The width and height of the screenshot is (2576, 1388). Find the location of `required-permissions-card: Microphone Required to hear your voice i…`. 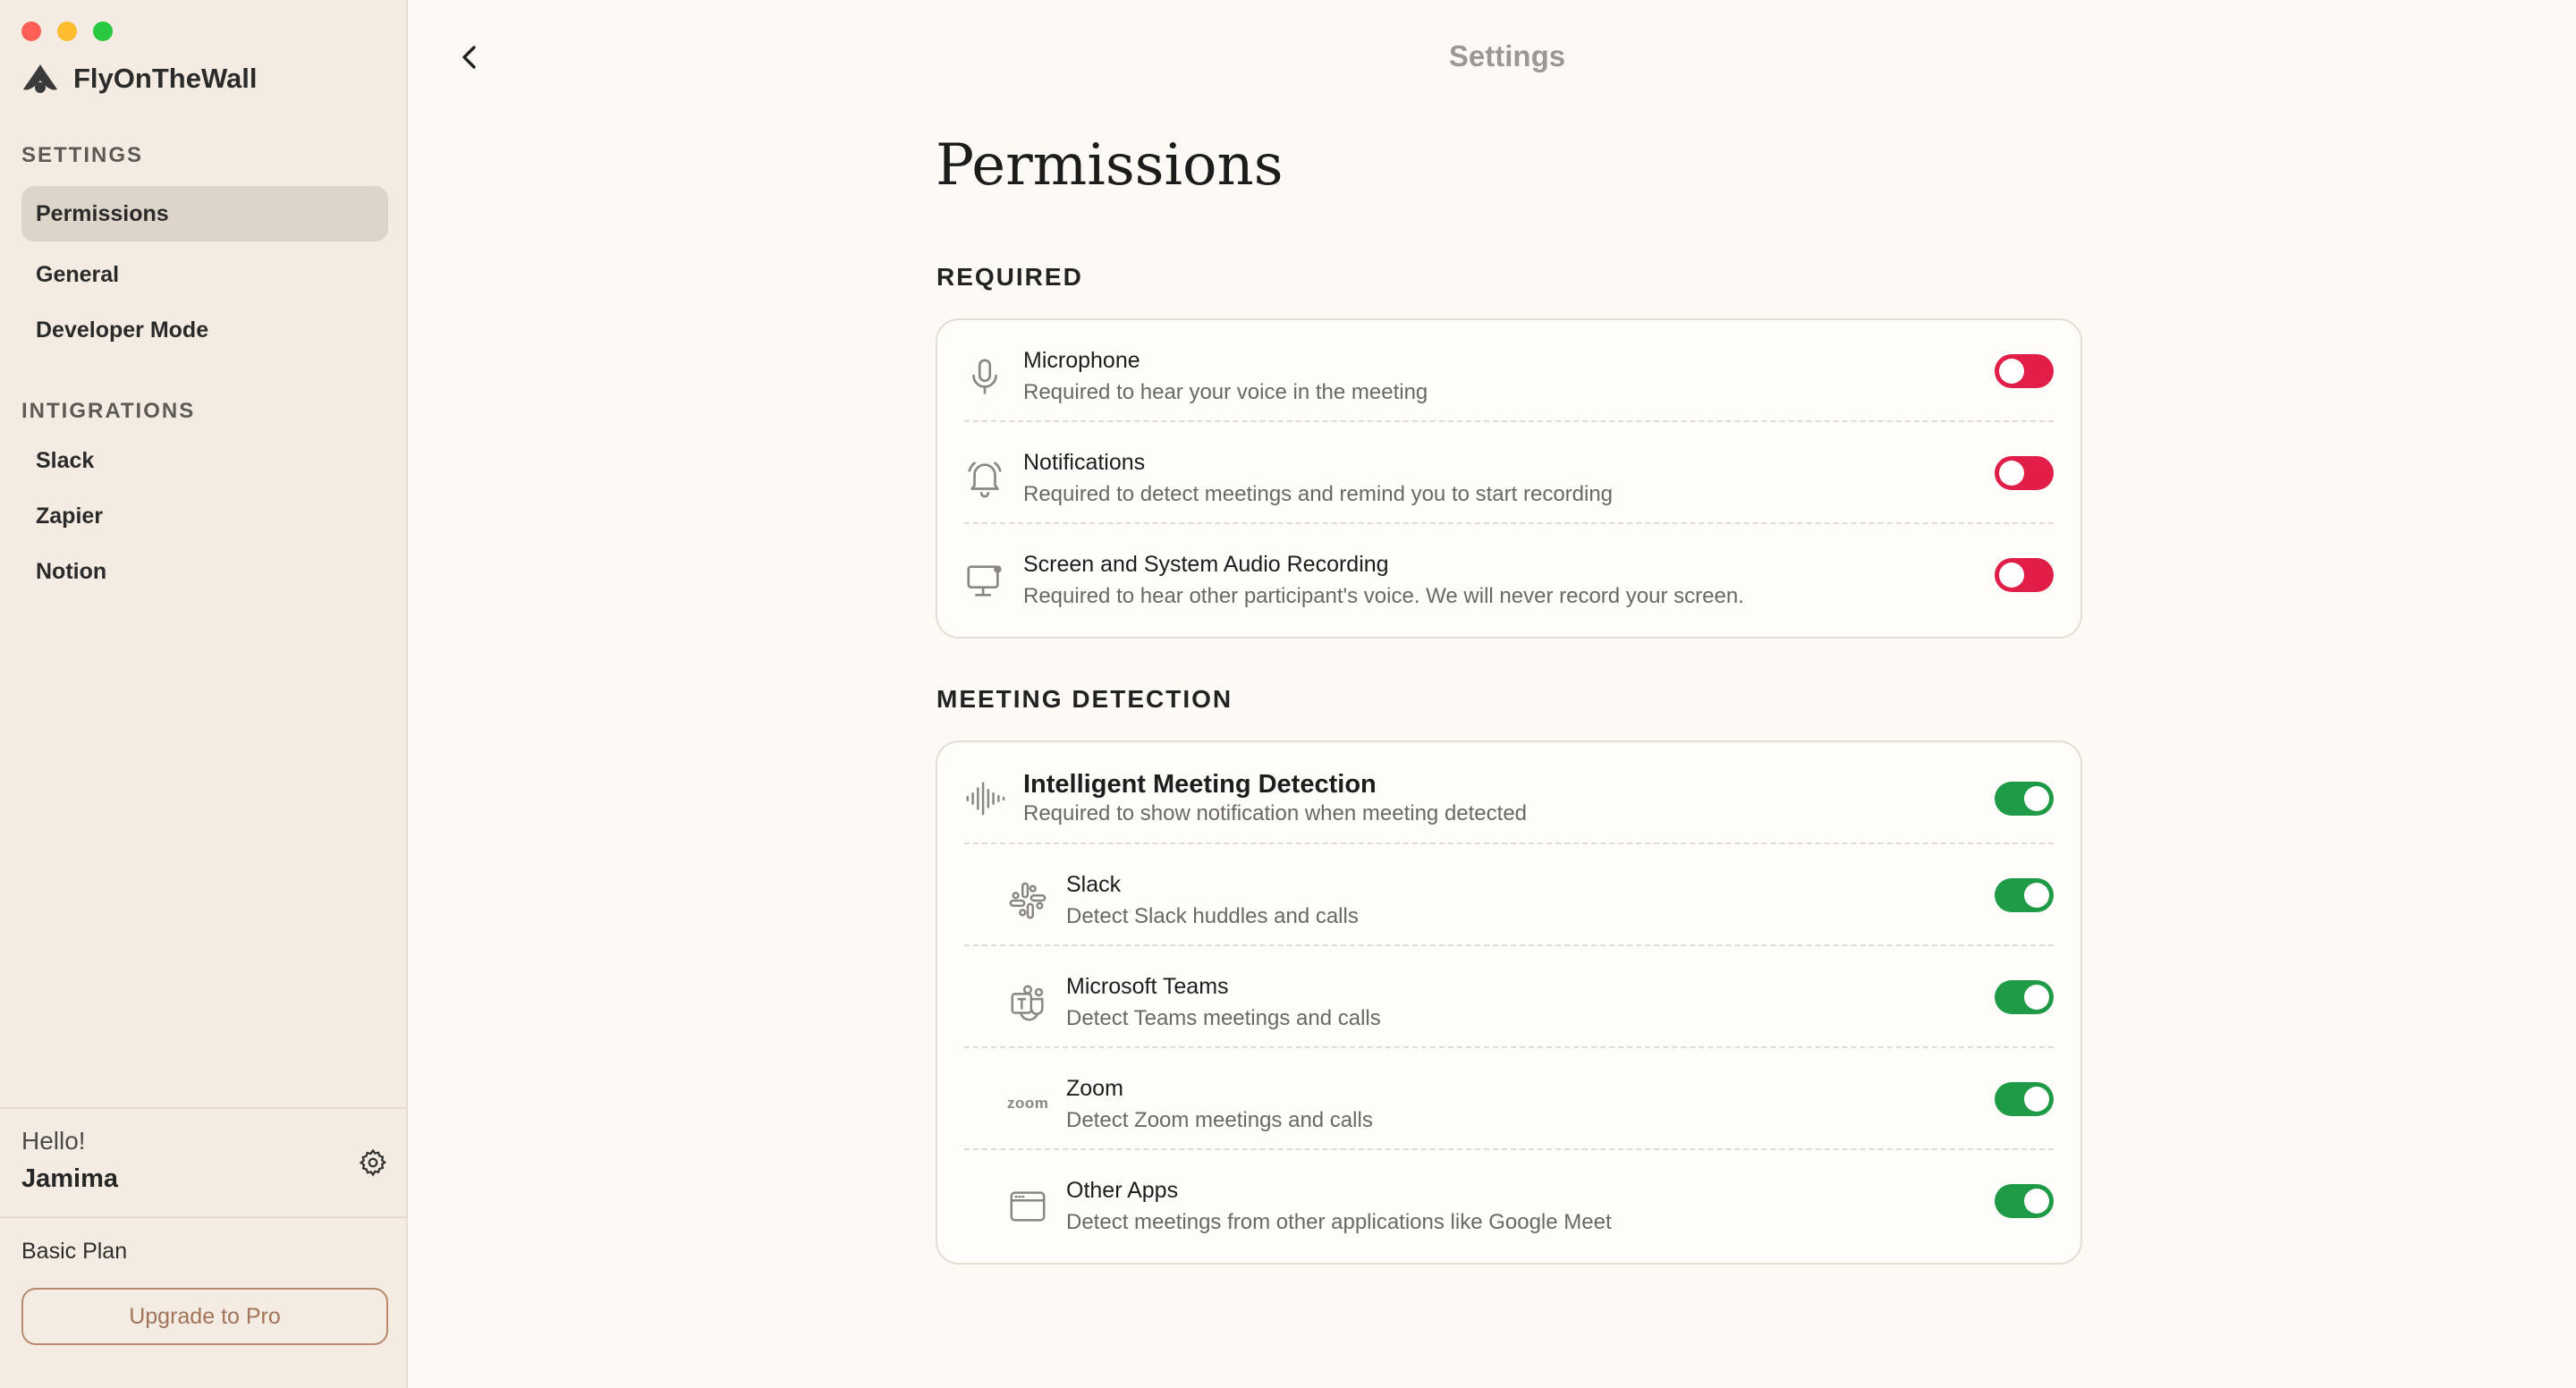

required-permissions-card: Microphone Required to hear your voice i… is located at coordinates (1509, 479).